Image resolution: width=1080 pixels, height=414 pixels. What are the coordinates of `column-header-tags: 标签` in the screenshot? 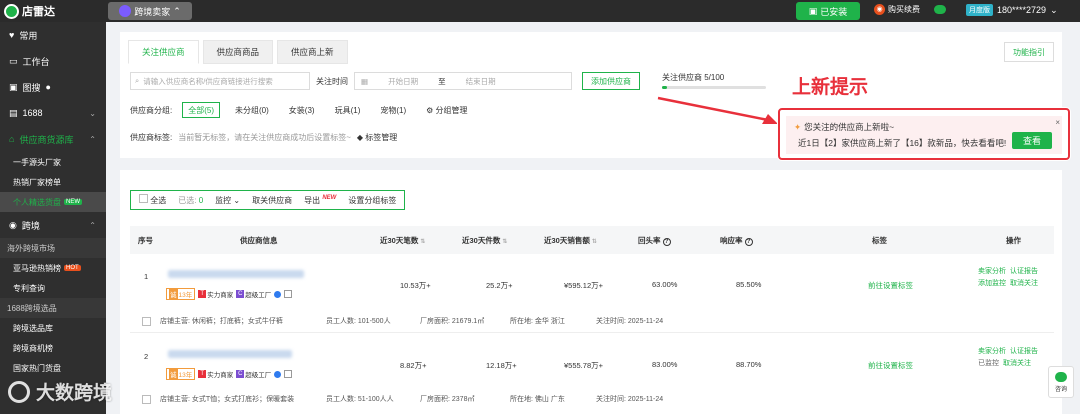 It's located at (879, 240).